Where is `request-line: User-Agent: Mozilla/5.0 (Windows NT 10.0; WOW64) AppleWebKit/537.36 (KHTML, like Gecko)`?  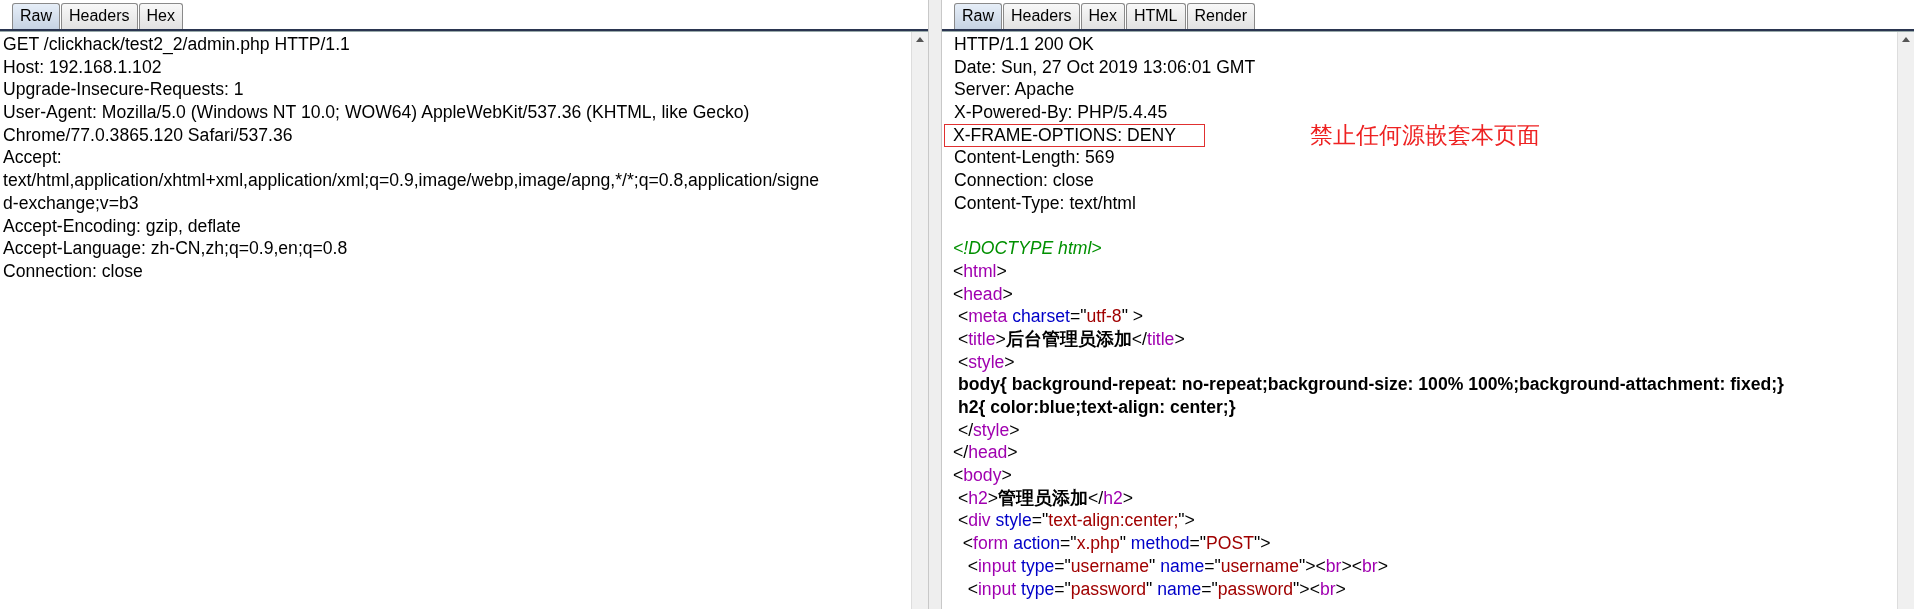 request-line: User-Agent: Mozilla/5.0 (Windows NT 10.0; WOW64) AppleWebKit/537.36 (KHTML, like Gecko) is located at coordinates (377, 112).